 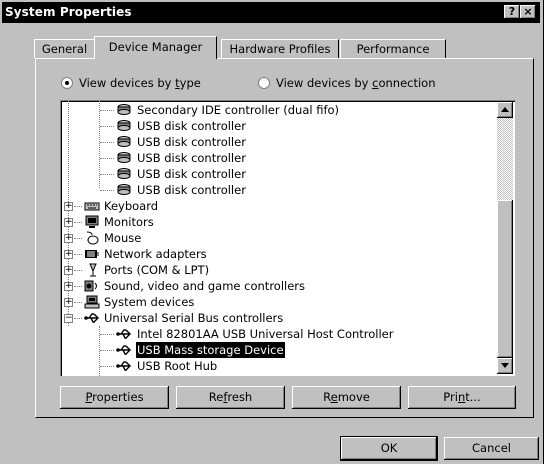 I want to click on arrow-up-icon, so click(x=505, y=109).